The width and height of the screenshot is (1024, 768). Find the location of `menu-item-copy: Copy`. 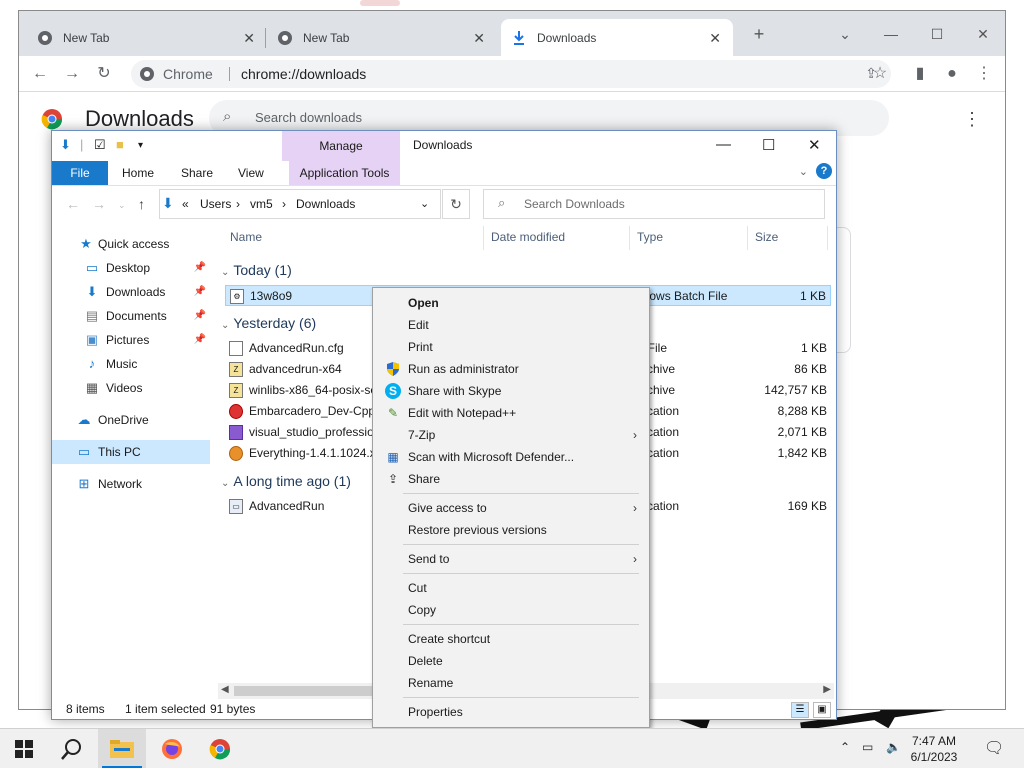

menu-item-copy: Copy is located at coordinates (511, 610).